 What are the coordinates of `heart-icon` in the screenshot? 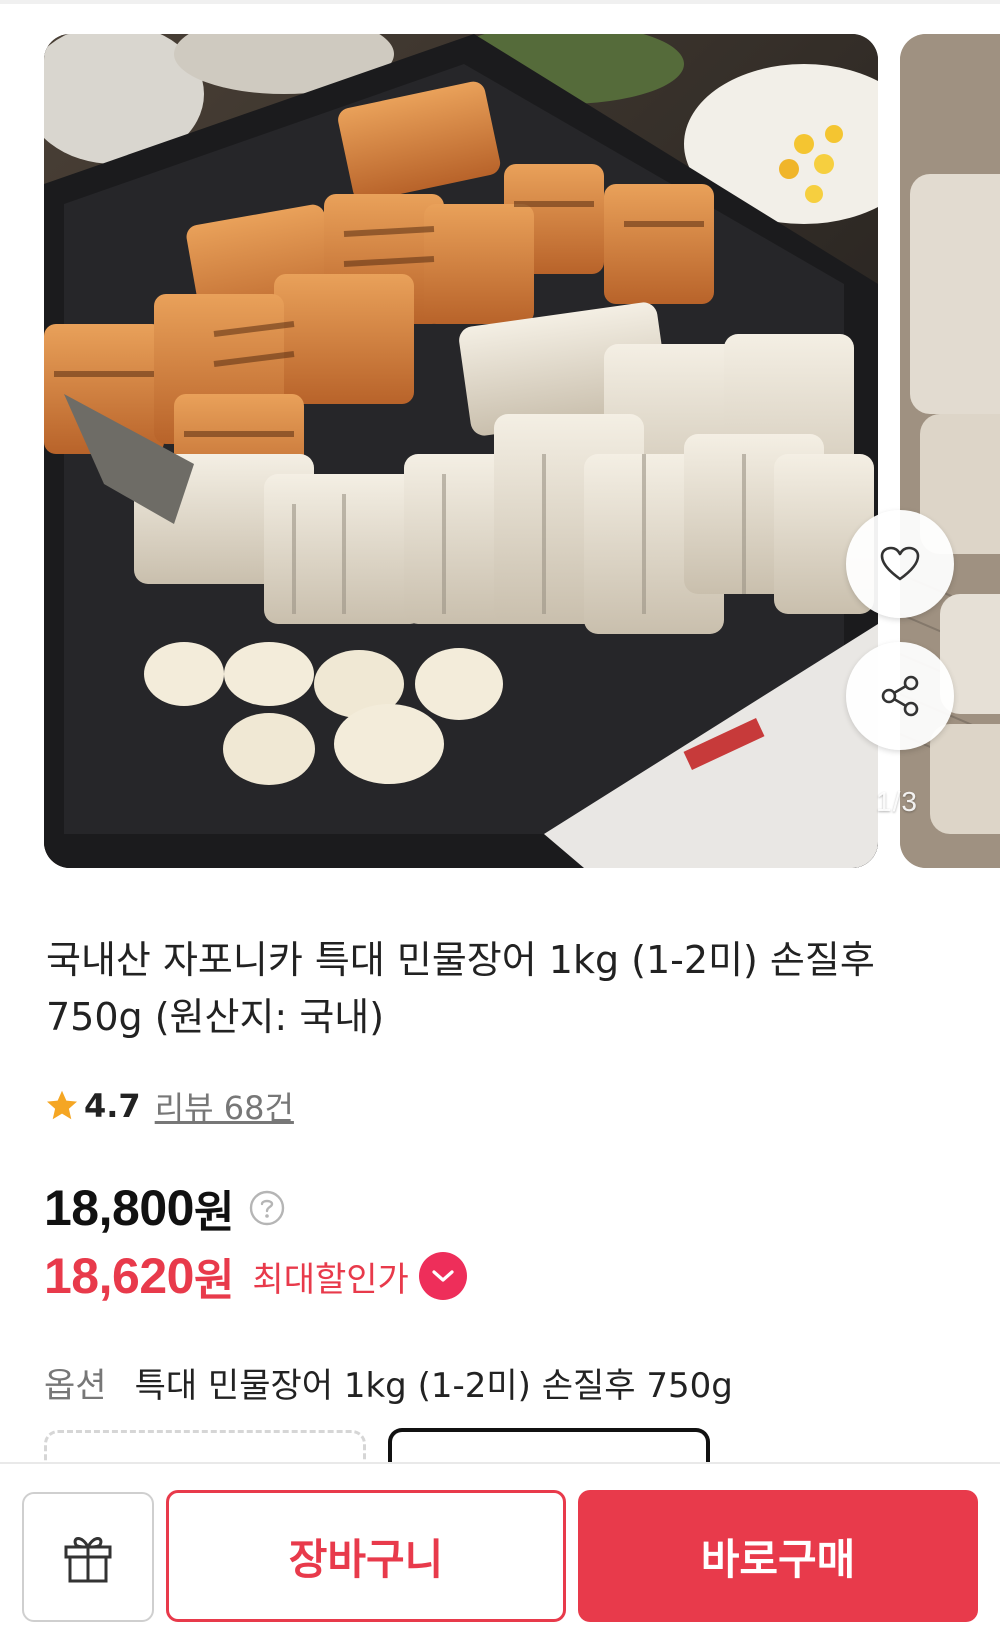 It's located at (900, 563).